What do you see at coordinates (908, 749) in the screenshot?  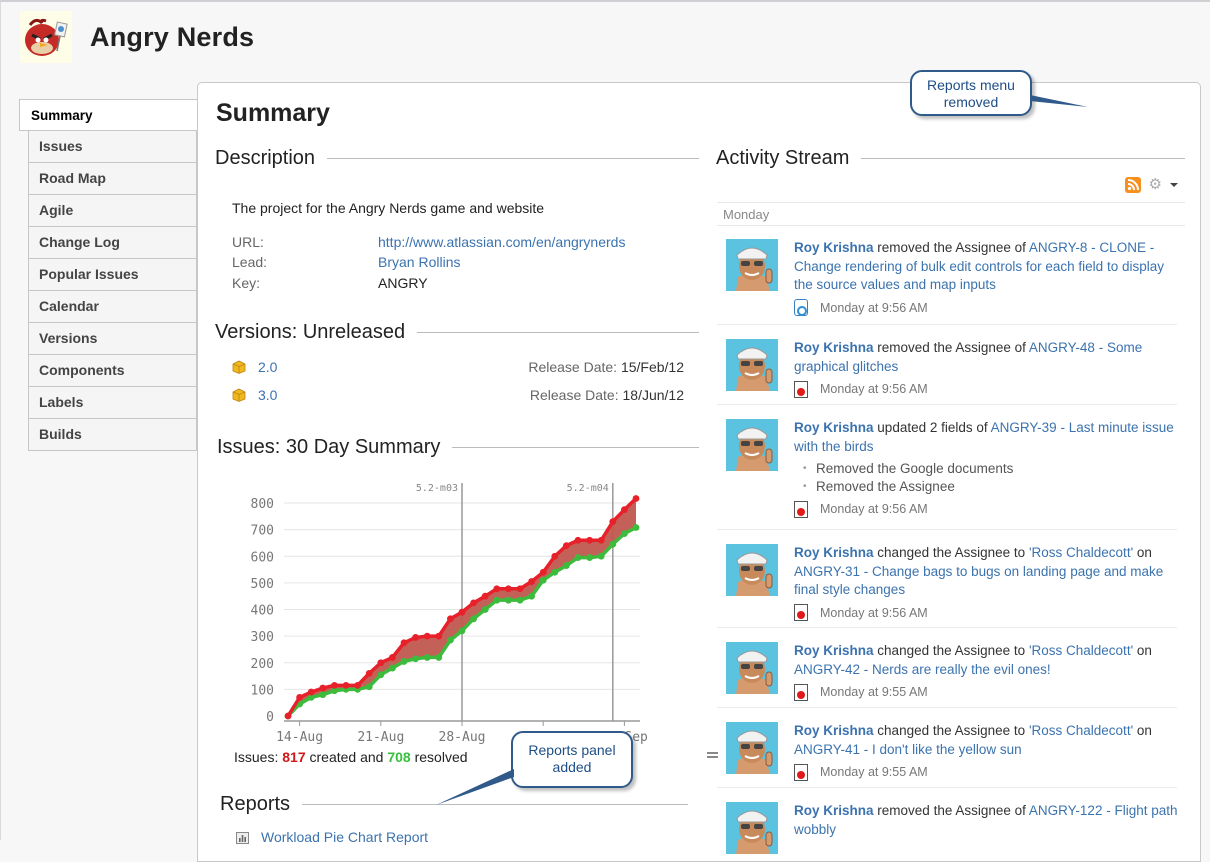 I see `issue-link: ANGRY-41 - I don't like the yellow sun` at bounding box center [908, 749].